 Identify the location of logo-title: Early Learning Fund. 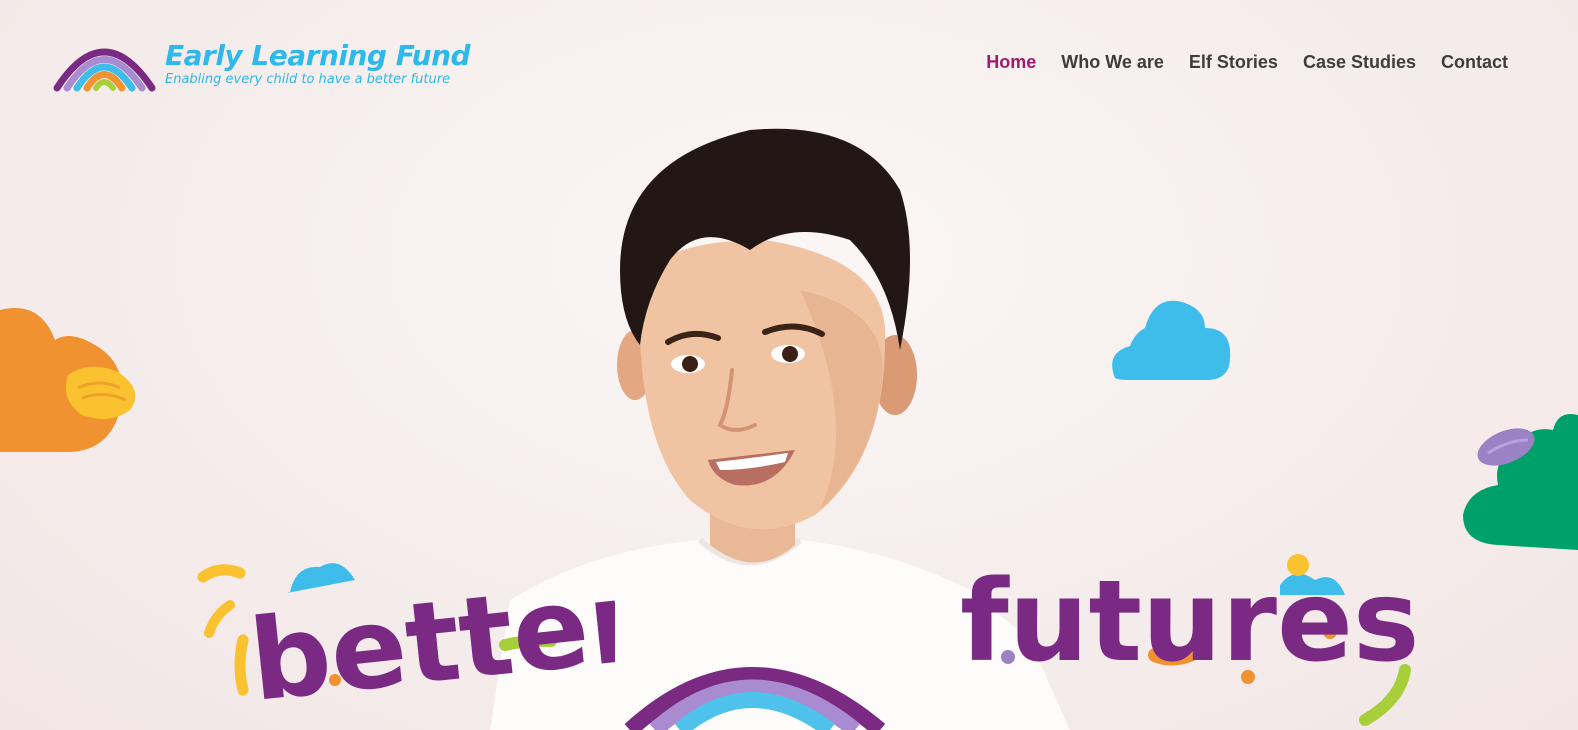
(318, 55).